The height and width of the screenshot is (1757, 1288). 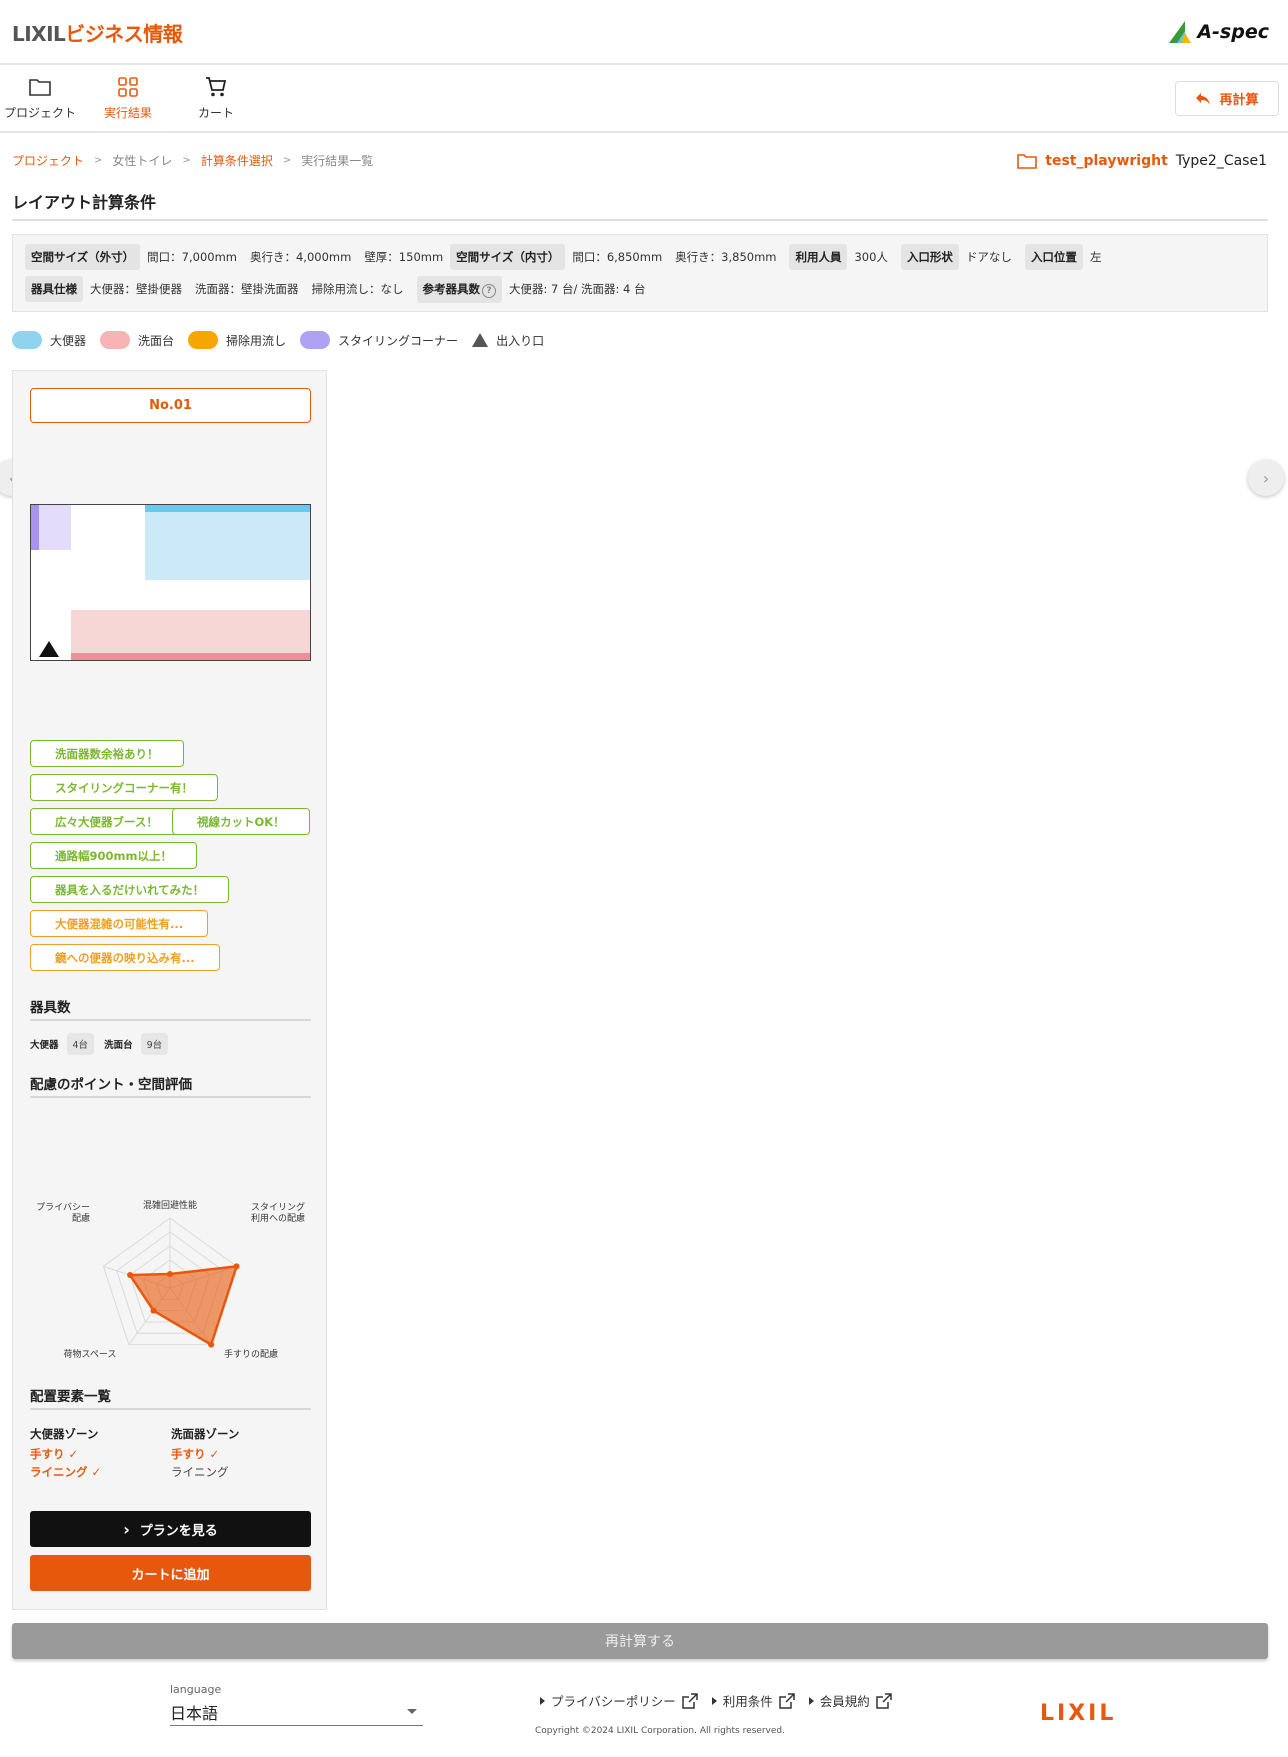 I want to click on language-select: 日本語, so click(x=296, y=1712).